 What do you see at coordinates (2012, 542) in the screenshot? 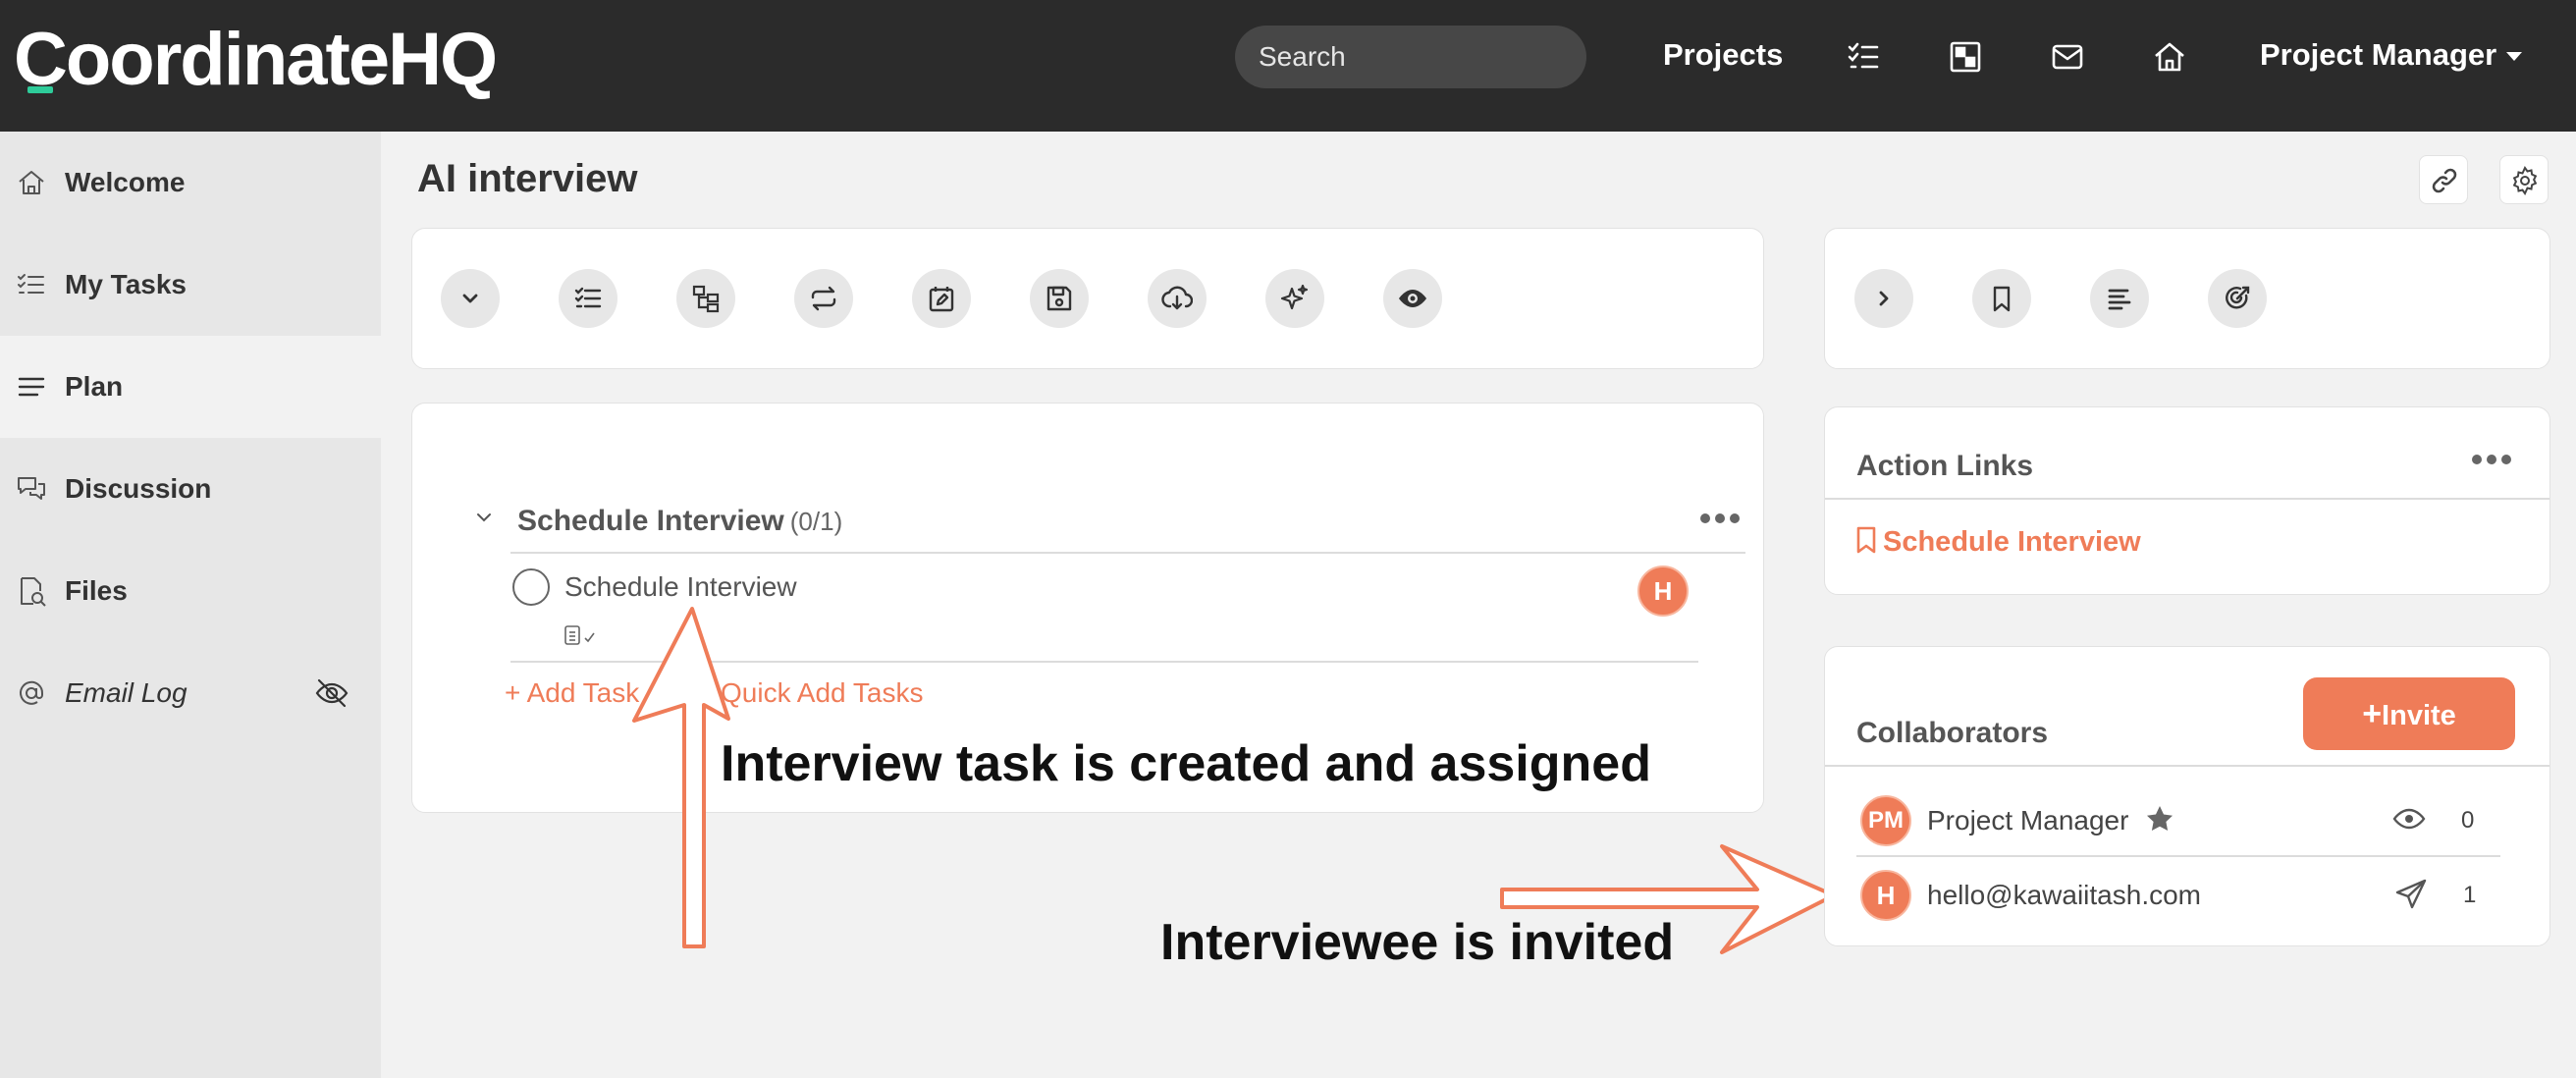
I see `action-link-label: Schedule Interview` at bounding box center [2012, 542].